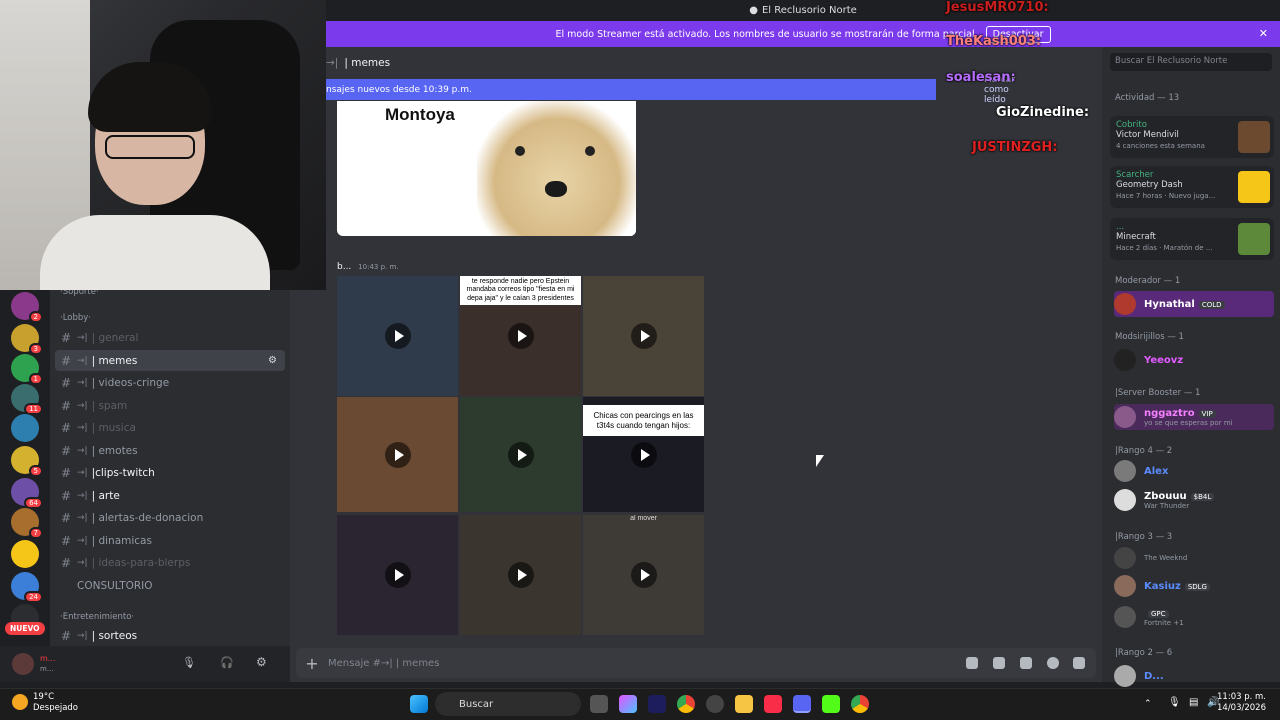  What do you see at coordinates (1026, 663) in the screenshot?
I see `sticker-icon` at bounding box center [1026, 663].